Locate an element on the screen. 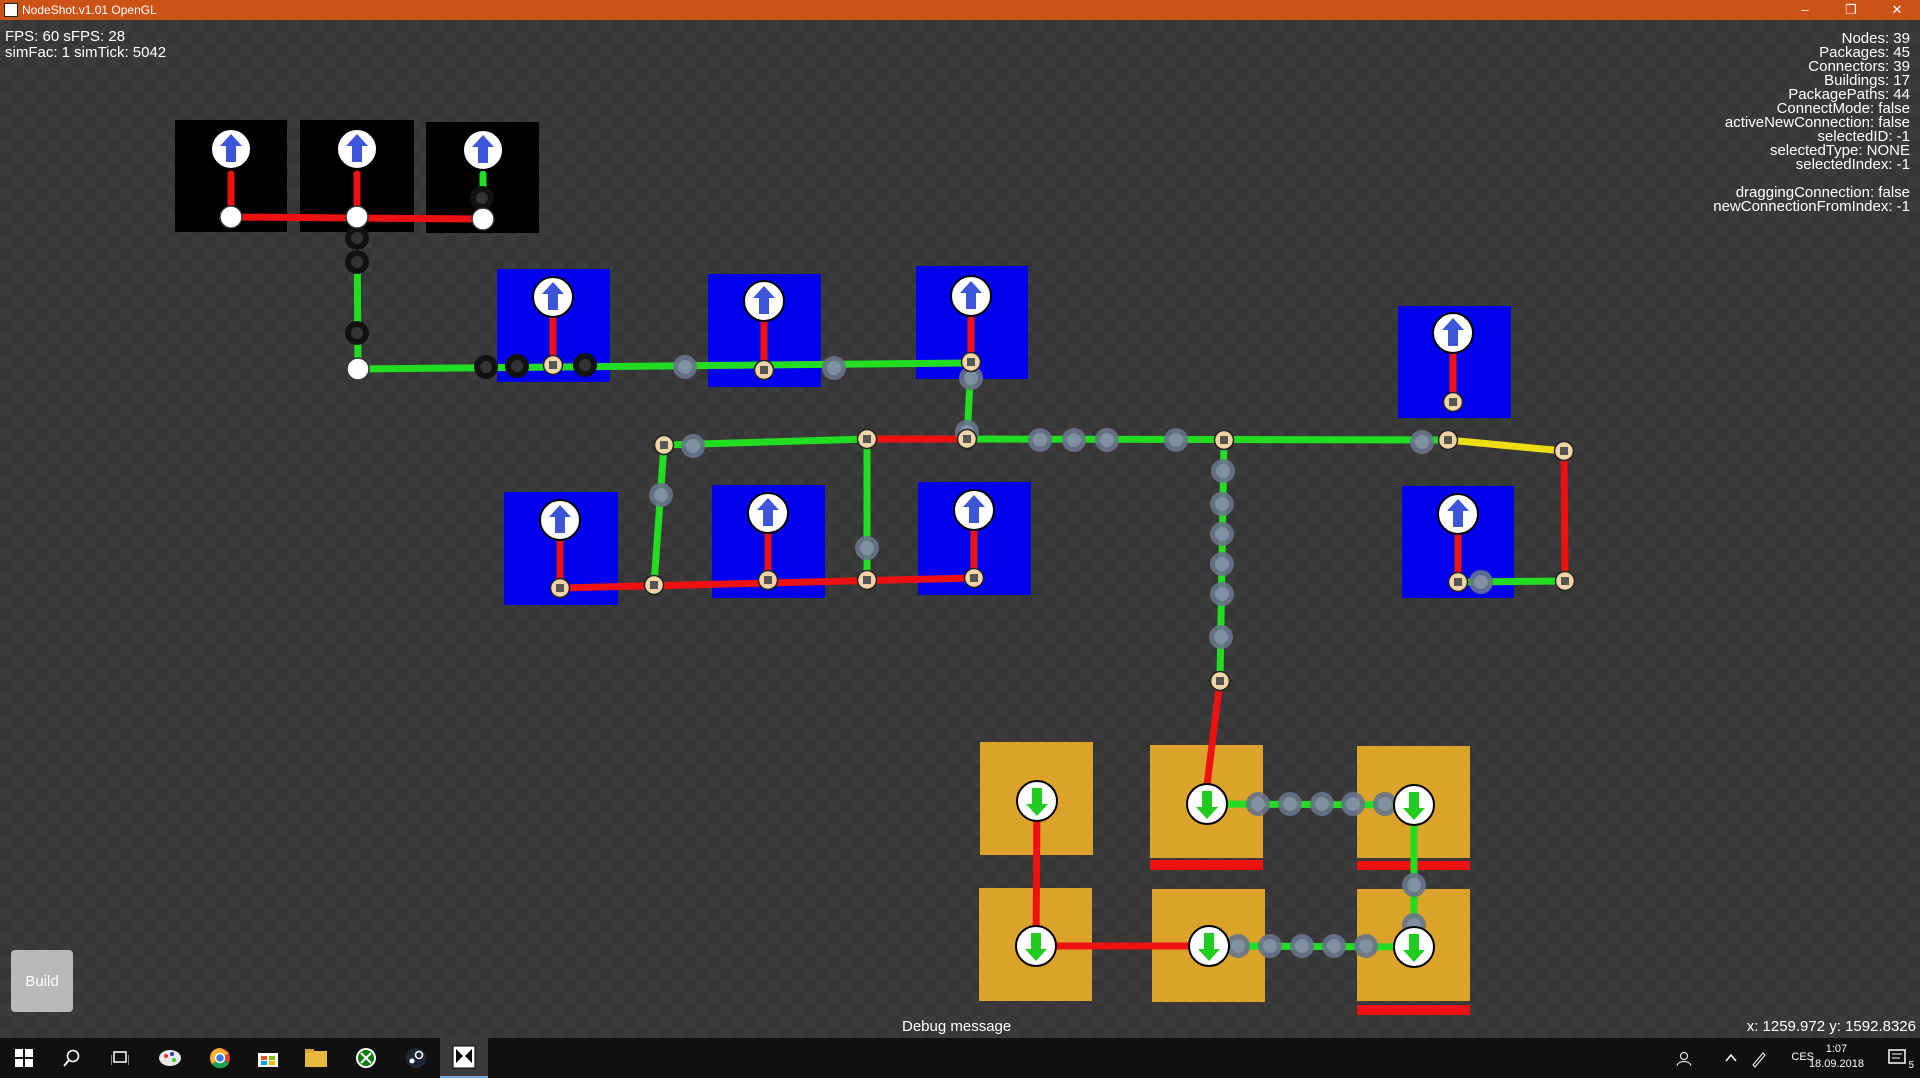  clock-date: 18.09.2018 is located at coordinates (1836, 1064).